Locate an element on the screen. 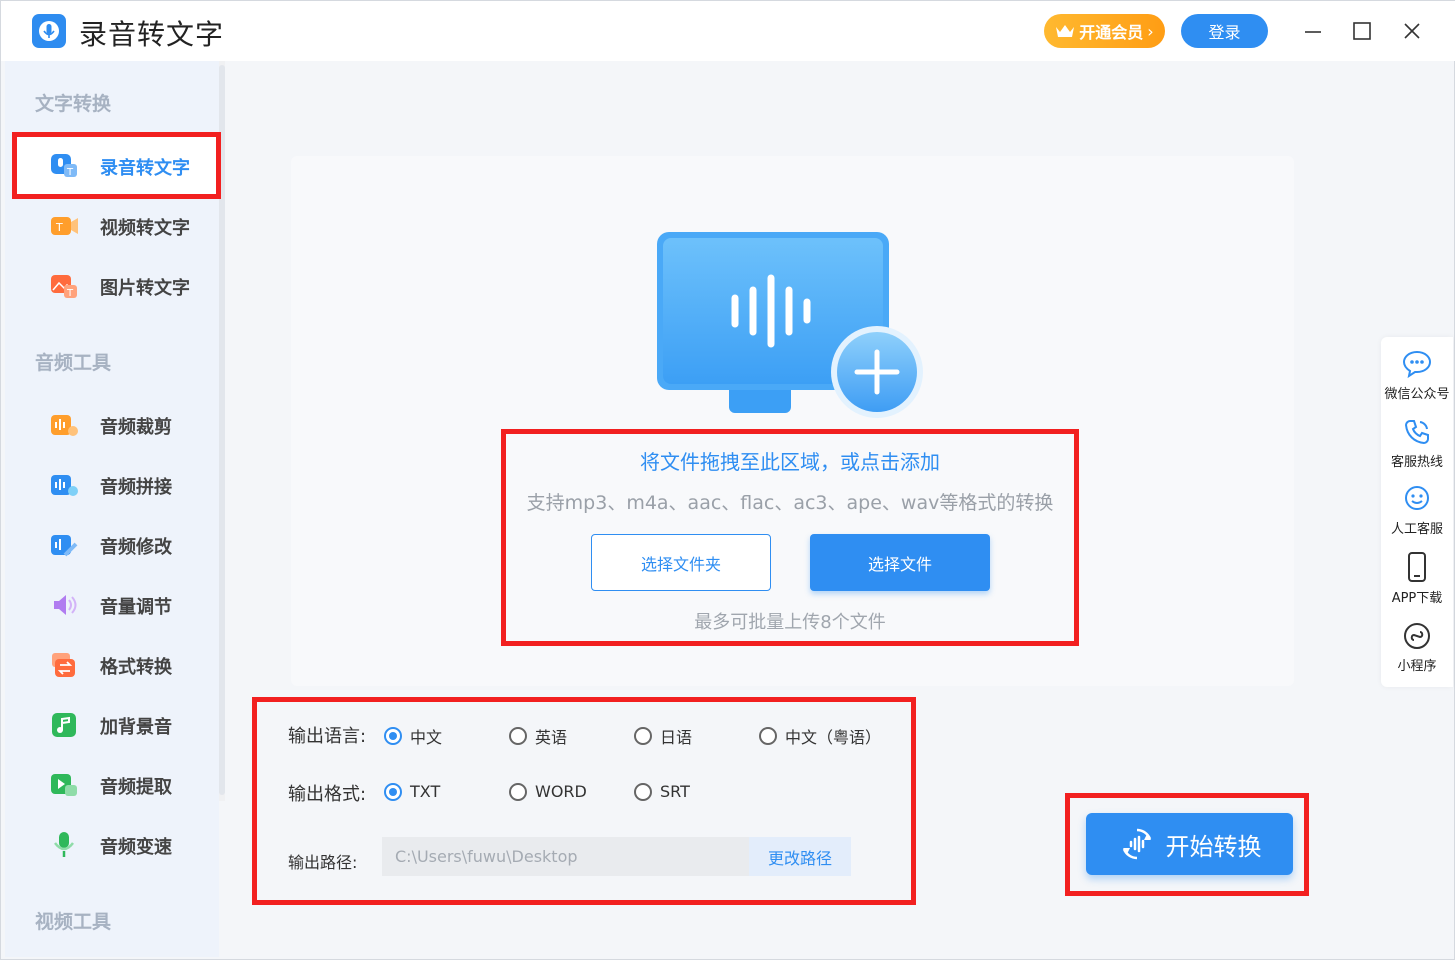 Image resolution: width=1455 pixels, height=960 pixels. chevron-right-icon: › is located at coordinates (1150, 31).